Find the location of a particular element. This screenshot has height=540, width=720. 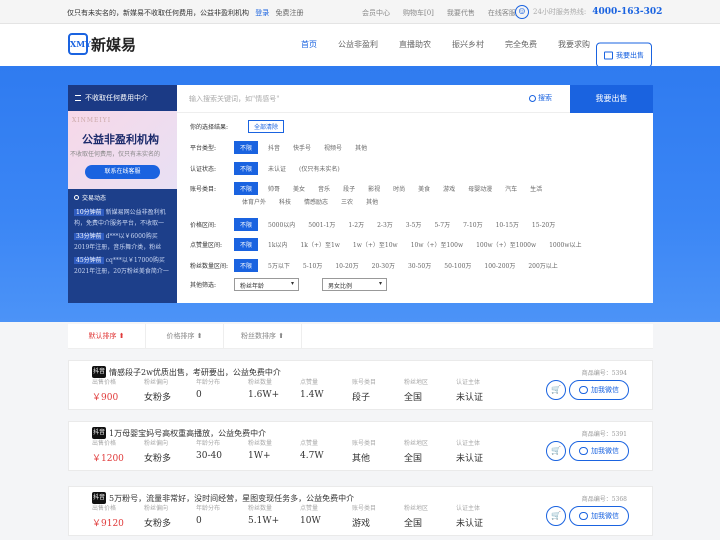

filter-option: 时尚 is located at coordinates (399, 188).